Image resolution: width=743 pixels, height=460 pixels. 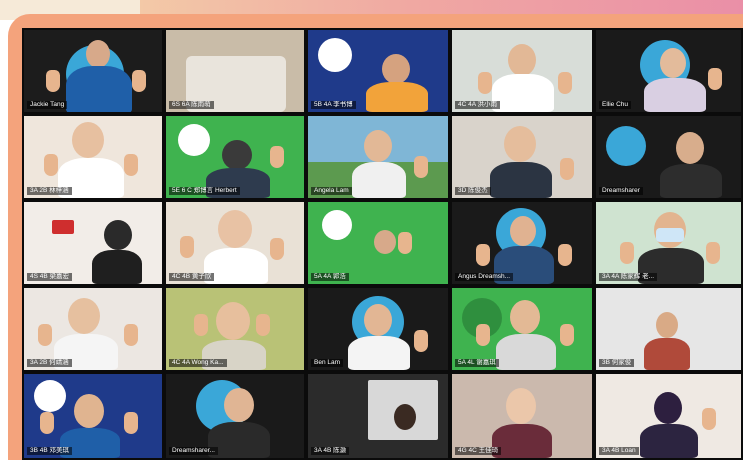 I want to click on video-tile: 5E 6 C 郑博言 Herbert, so click(x=235, y=157).